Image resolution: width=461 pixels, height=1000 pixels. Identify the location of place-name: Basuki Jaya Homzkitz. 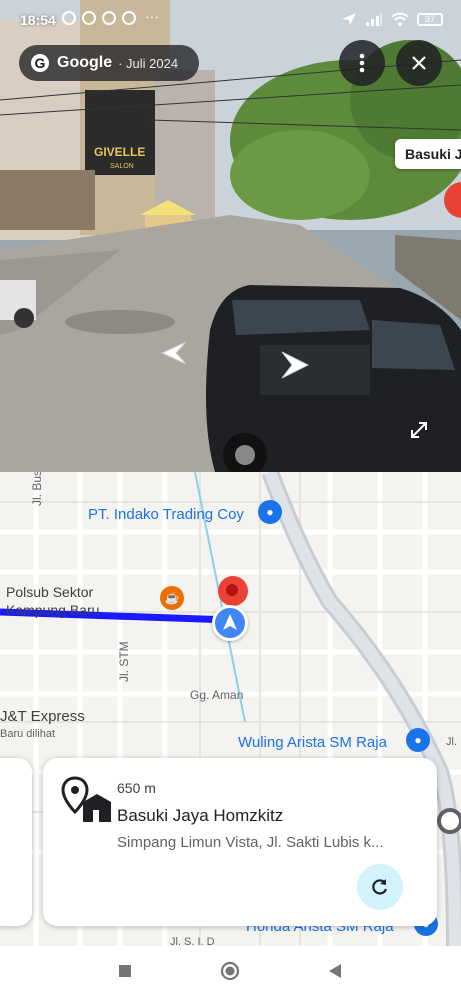
(200, 815).